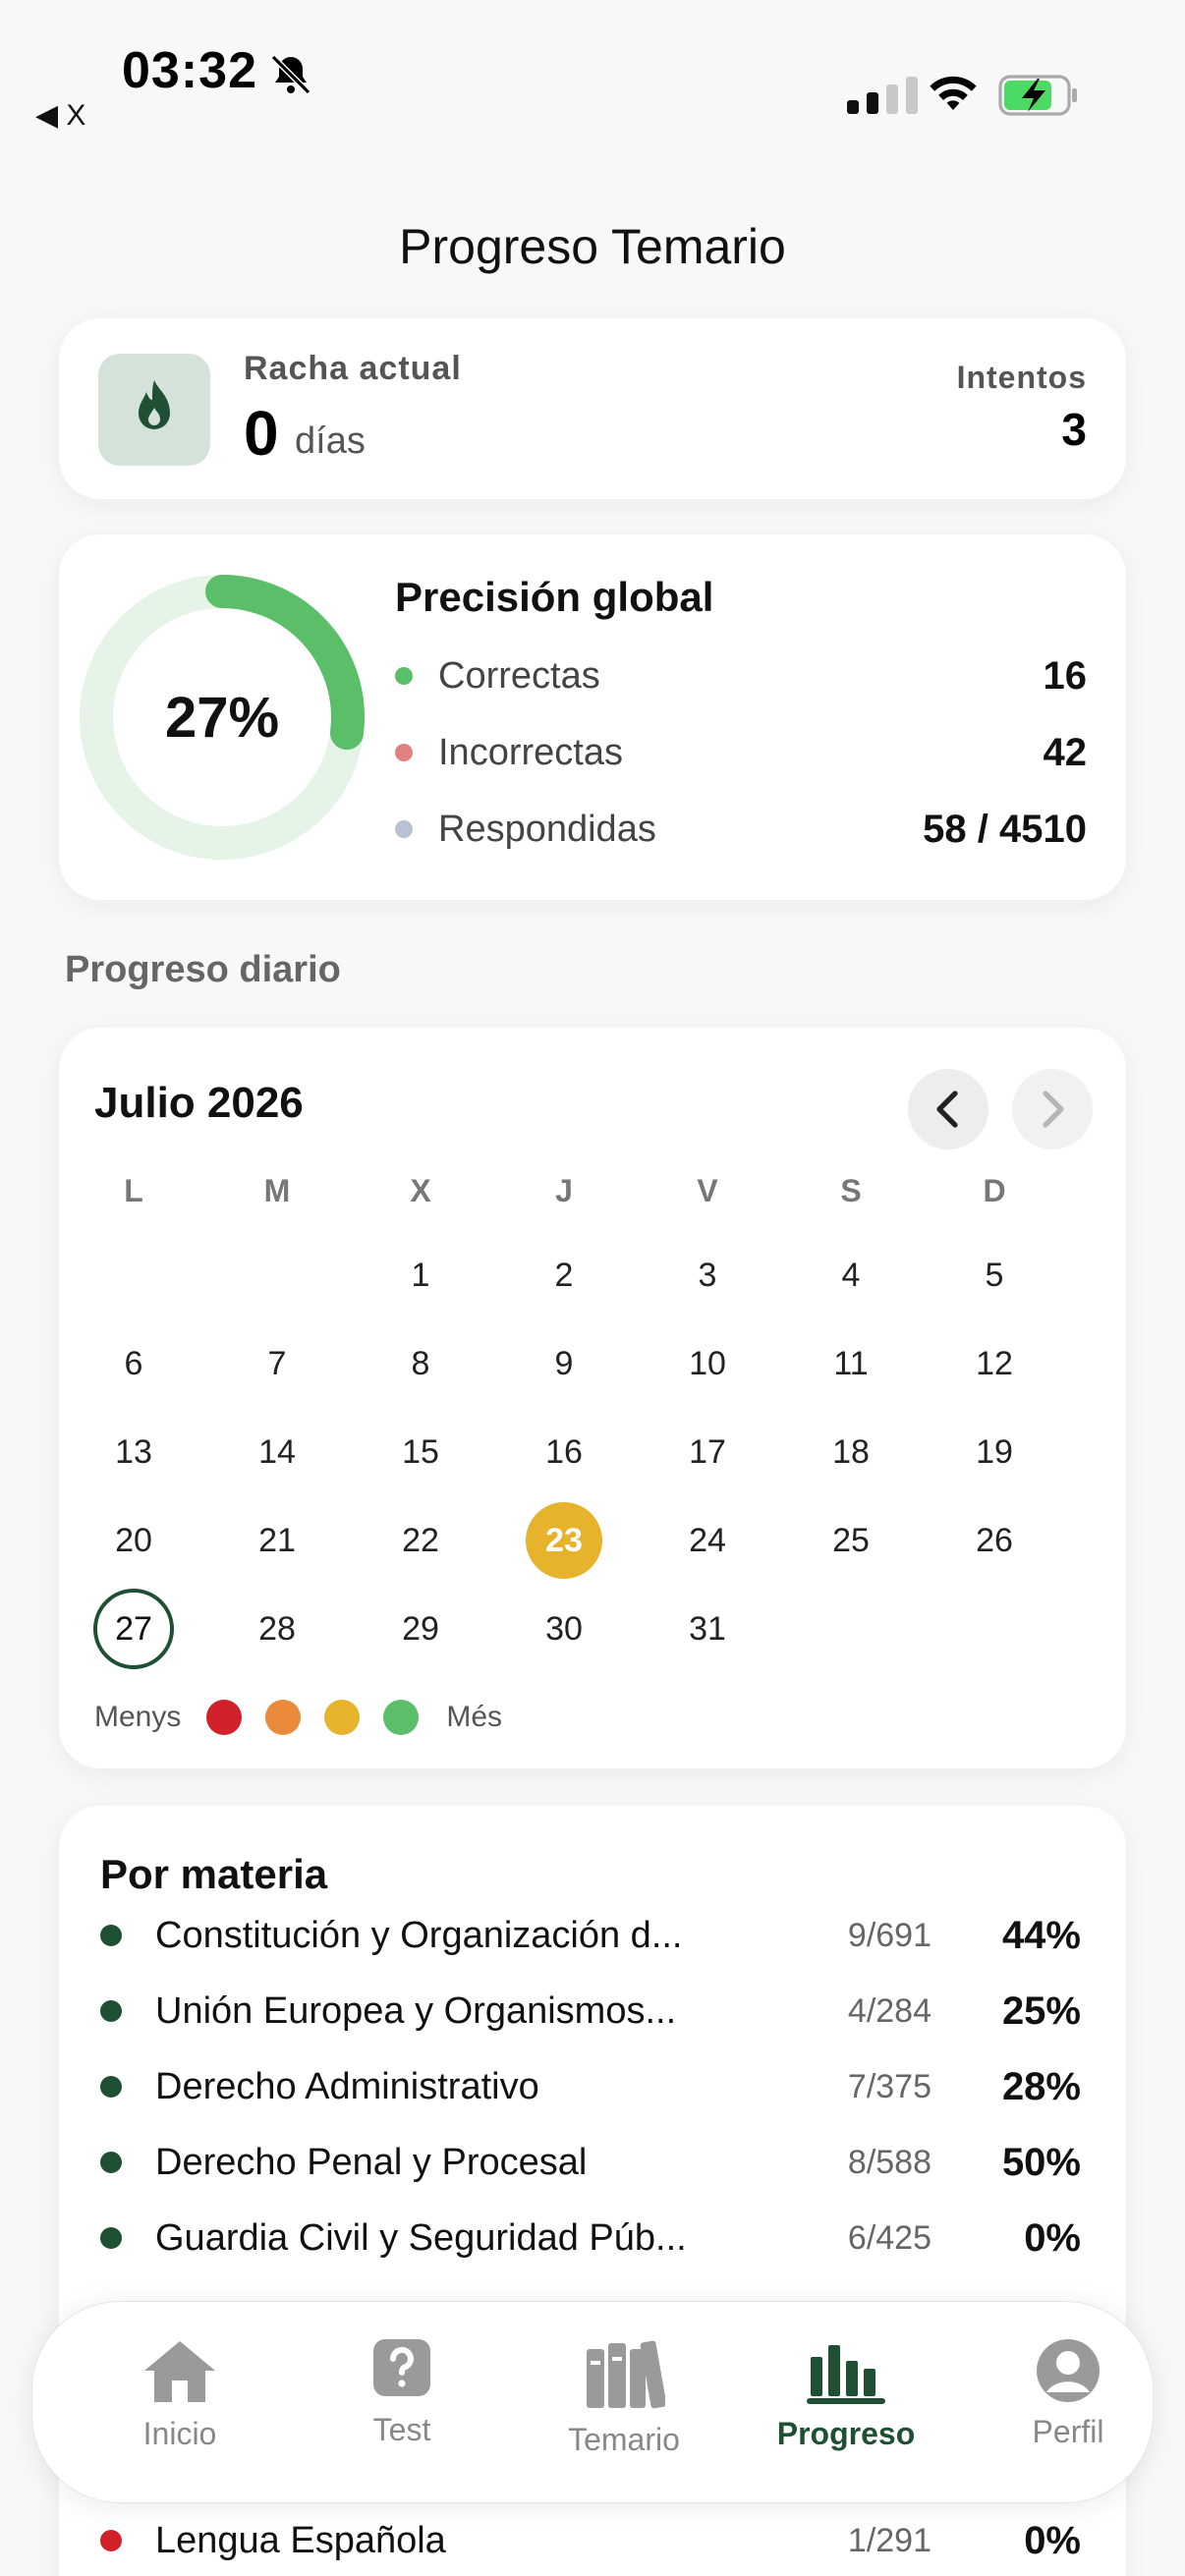 The width and height of the screenshot is (1185, 2576). I want to click on calendar-day: 31, so click(708, 1629).